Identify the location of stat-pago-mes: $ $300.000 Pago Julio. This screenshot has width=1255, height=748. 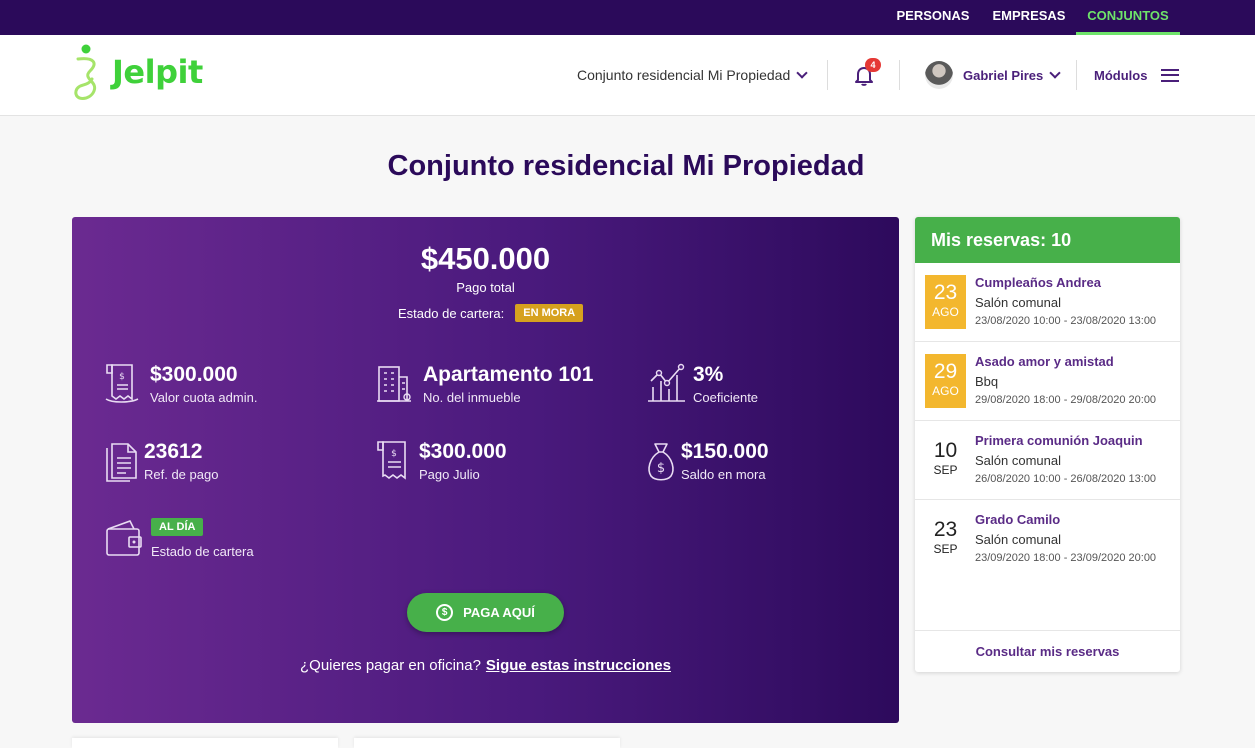
(441, 461).